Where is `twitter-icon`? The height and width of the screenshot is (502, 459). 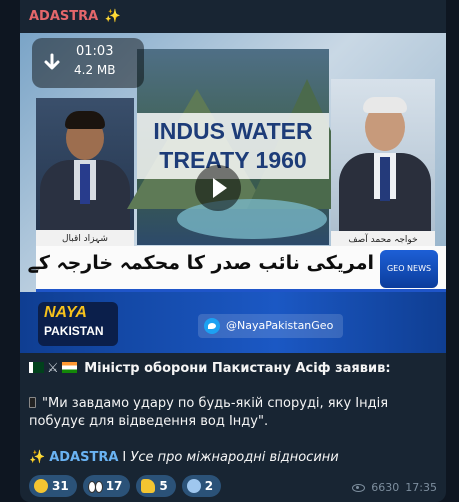
twitter-icon is located at coordinates (212, 326).